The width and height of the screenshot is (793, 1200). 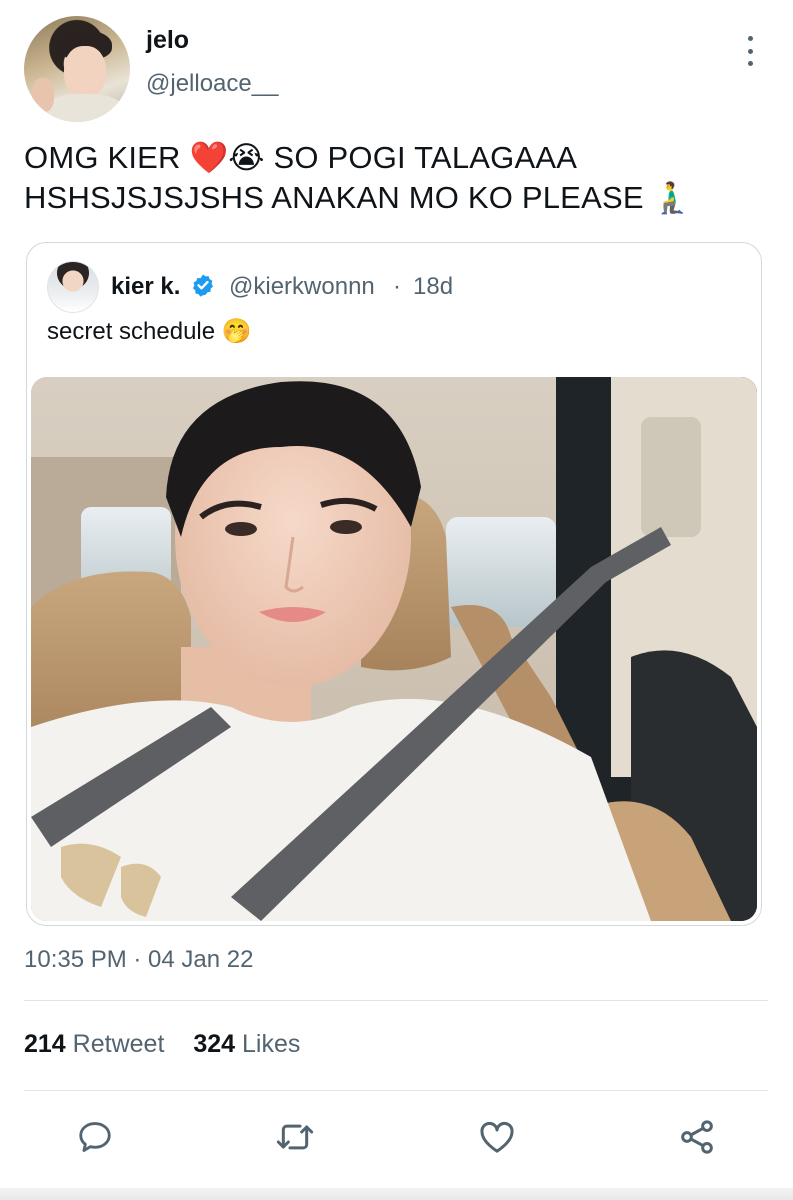 What do you see at coordinates (138, 960) in the screenshot?
I see `tweet-timestamp: 10:35 PM · 04 Jan 22` at bounding box center [138, 960].